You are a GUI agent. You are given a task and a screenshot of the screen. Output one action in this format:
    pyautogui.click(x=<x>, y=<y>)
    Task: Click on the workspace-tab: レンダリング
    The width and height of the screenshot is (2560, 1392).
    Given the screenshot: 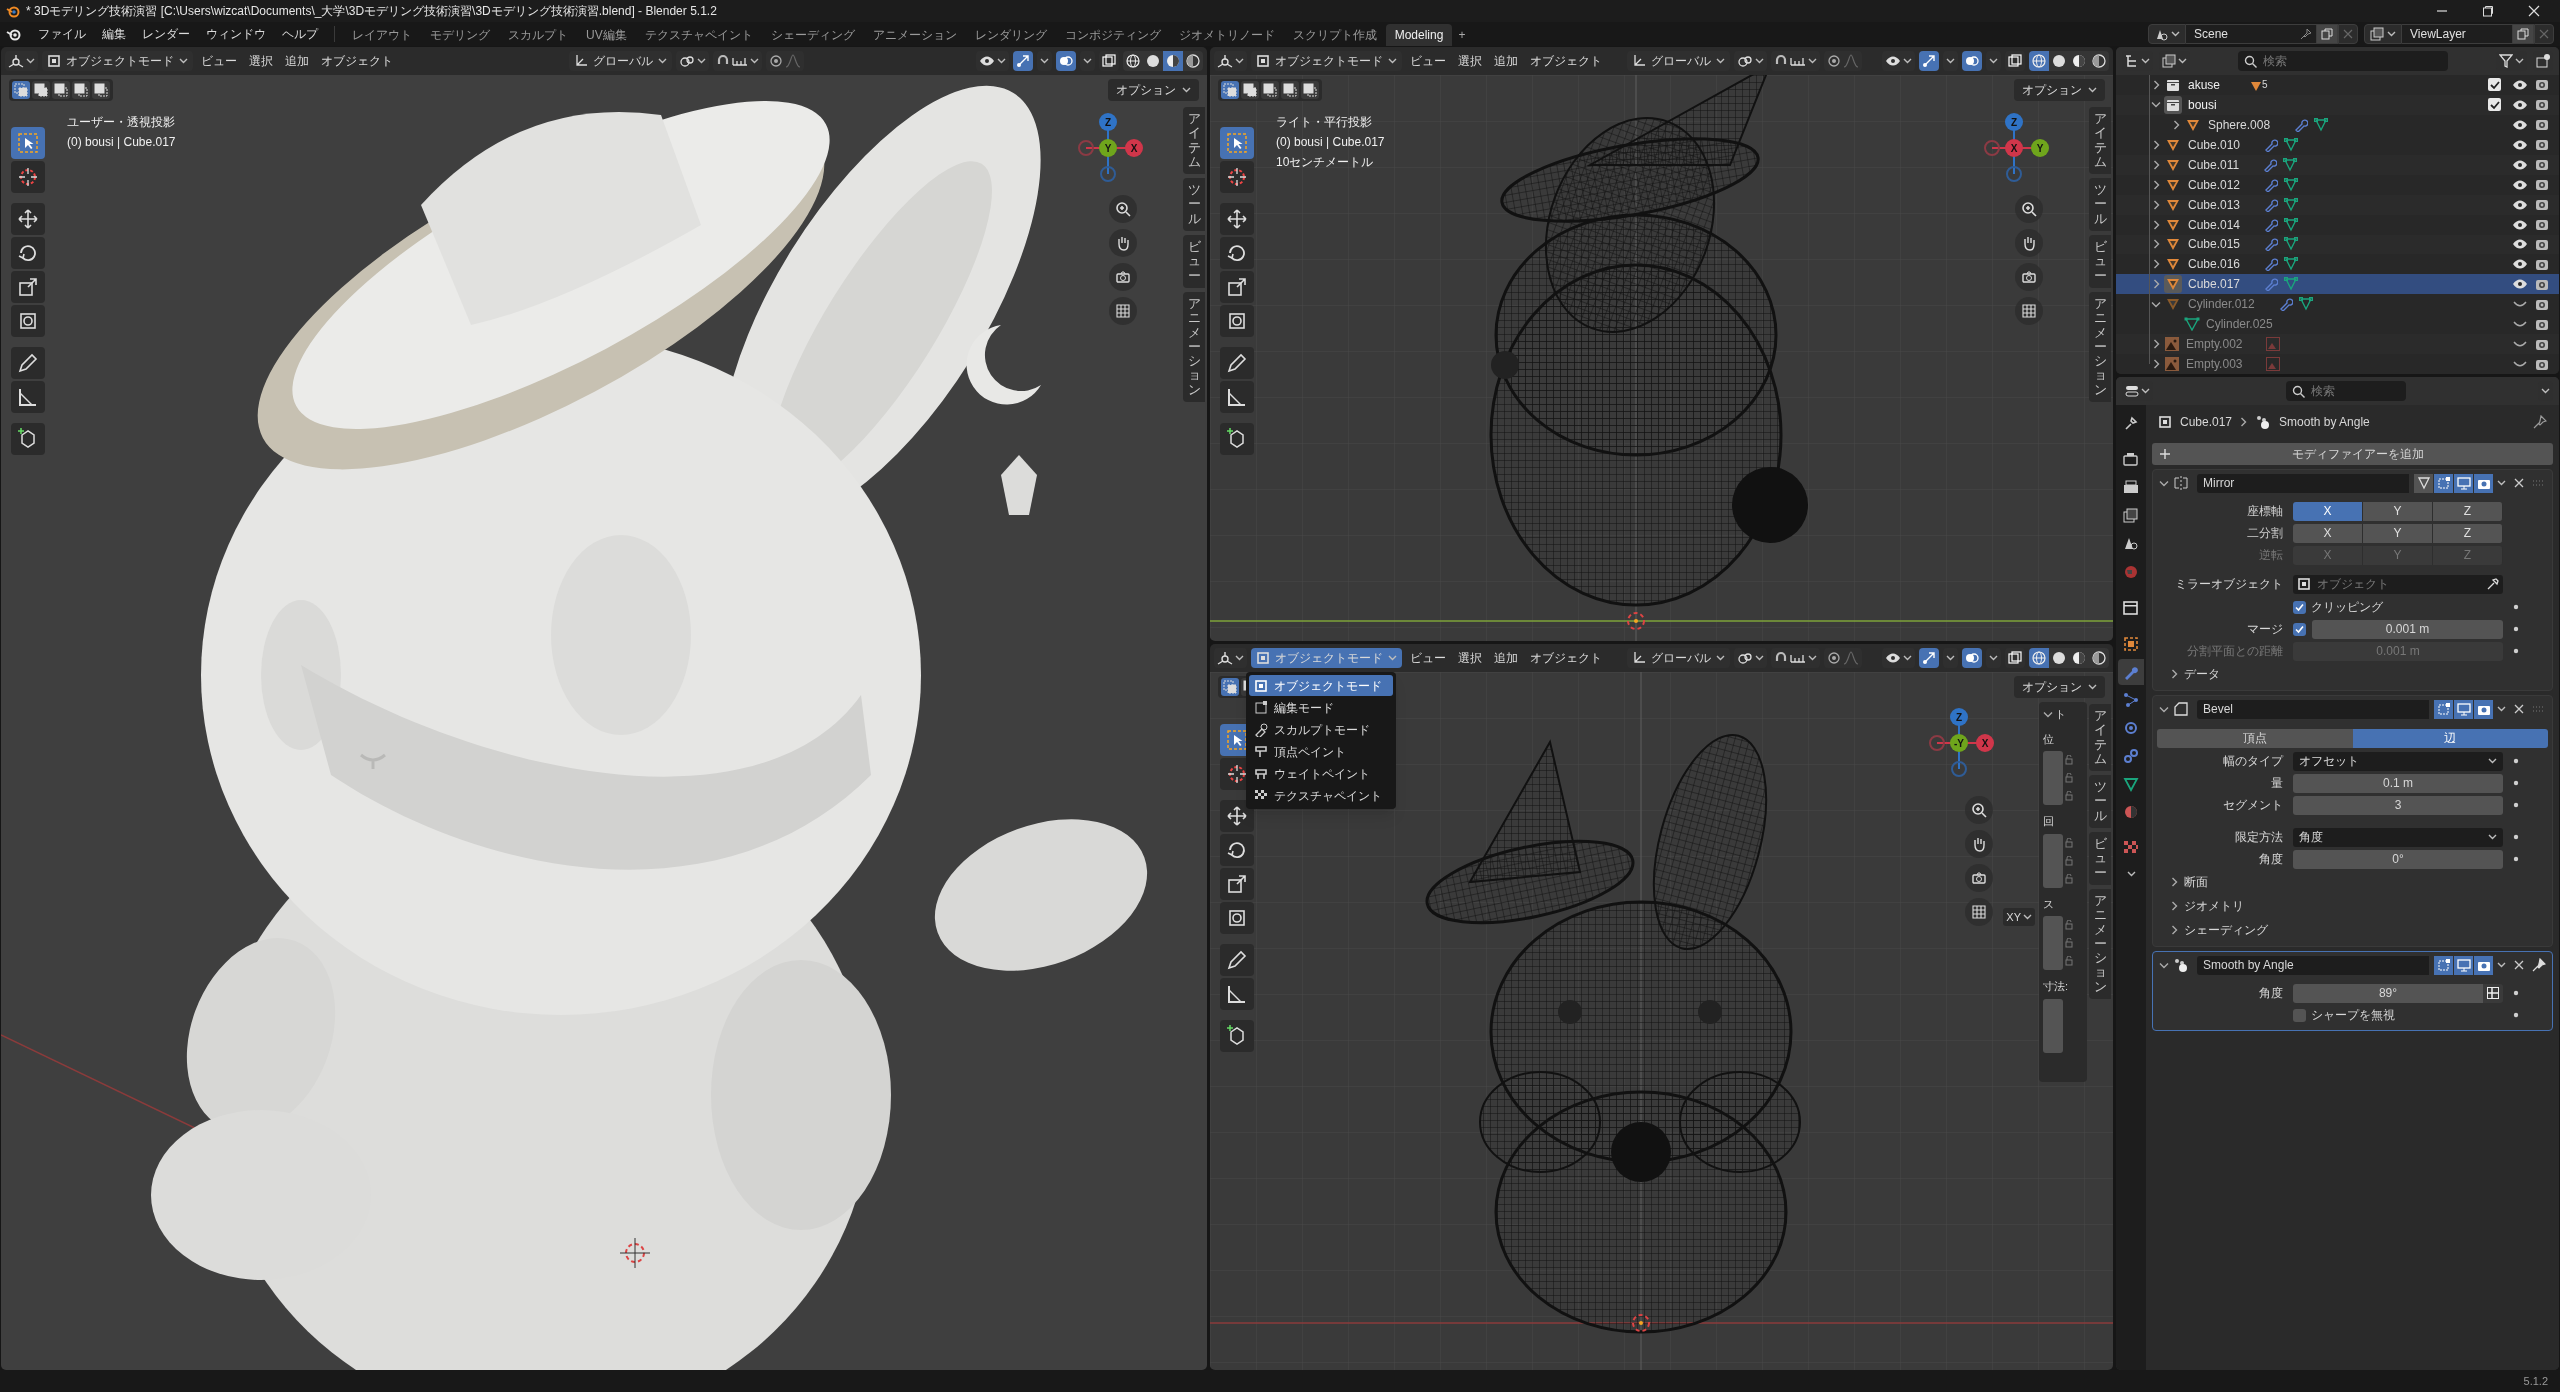 What is the action you would take?
    pyautogui.click(x=1010, y=35)
    